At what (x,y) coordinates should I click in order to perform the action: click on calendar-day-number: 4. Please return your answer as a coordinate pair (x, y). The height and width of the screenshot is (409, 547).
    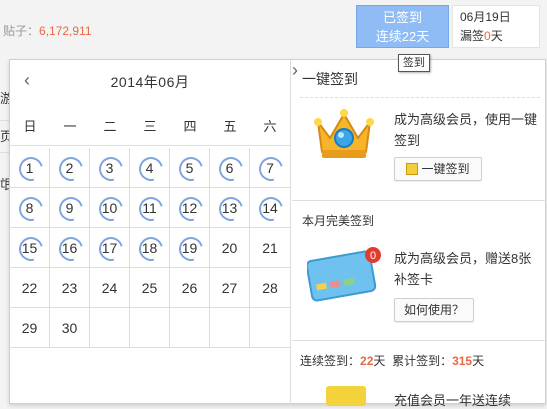
    Looking at the image, I should click on (149, 168).